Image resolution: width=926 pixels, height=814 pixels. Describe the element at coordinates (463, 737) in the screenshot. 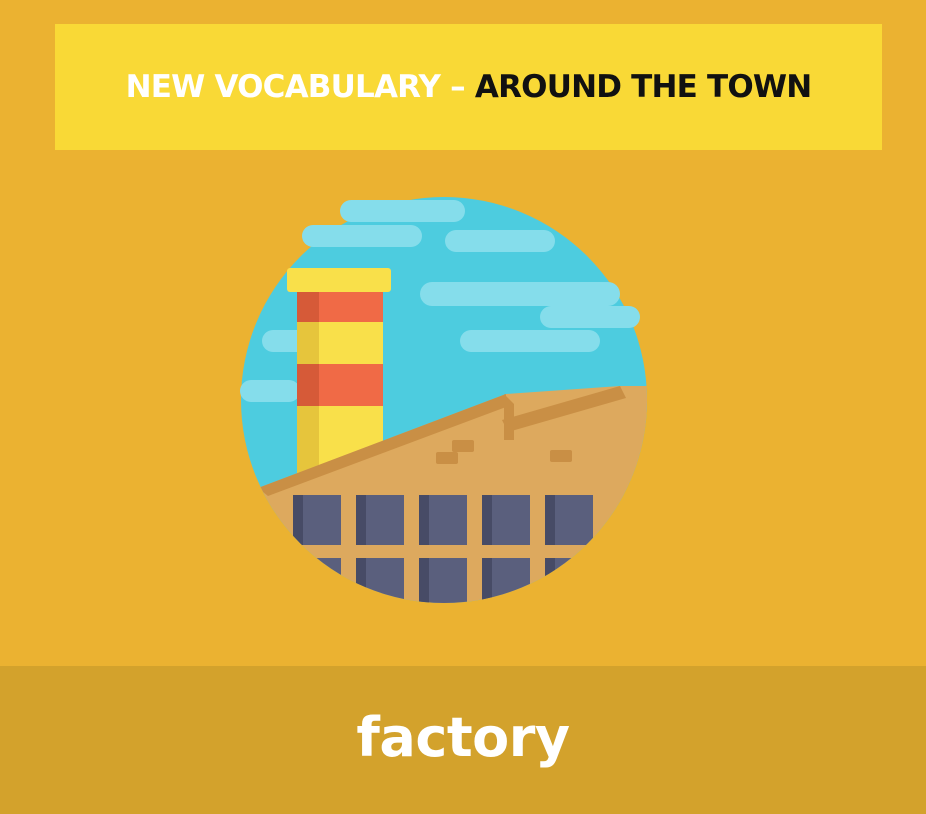

I see `vocabulary-word: factory` at that location.